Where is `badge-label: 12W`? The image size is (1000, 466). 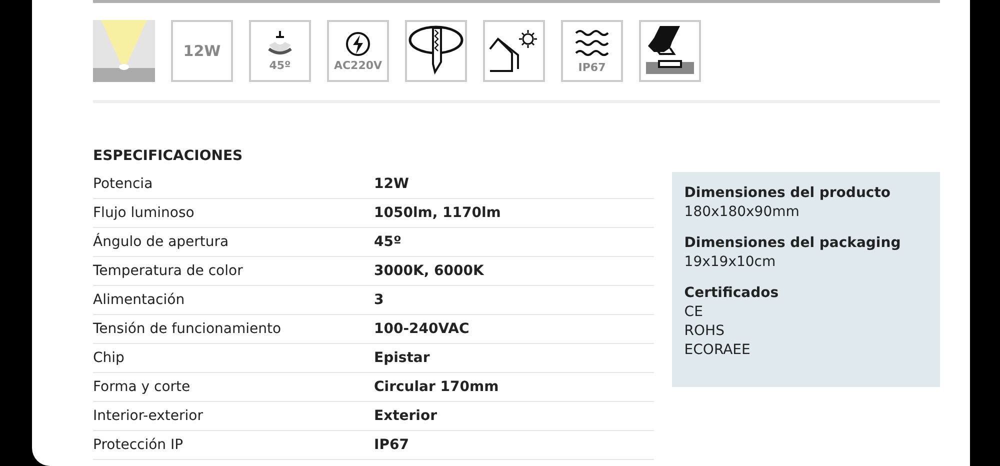 badge-label: 12W is located at coordinates (202, 51).